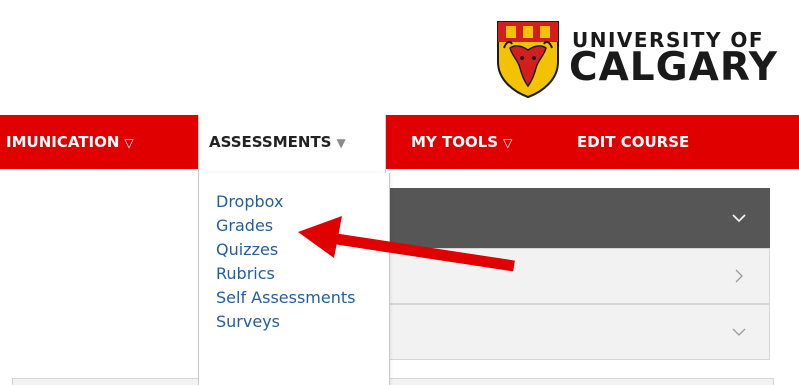 Image resolution: width=799 pixels, height=385 pixels. I want to click on chevron-right-icon, so click(739, 276).